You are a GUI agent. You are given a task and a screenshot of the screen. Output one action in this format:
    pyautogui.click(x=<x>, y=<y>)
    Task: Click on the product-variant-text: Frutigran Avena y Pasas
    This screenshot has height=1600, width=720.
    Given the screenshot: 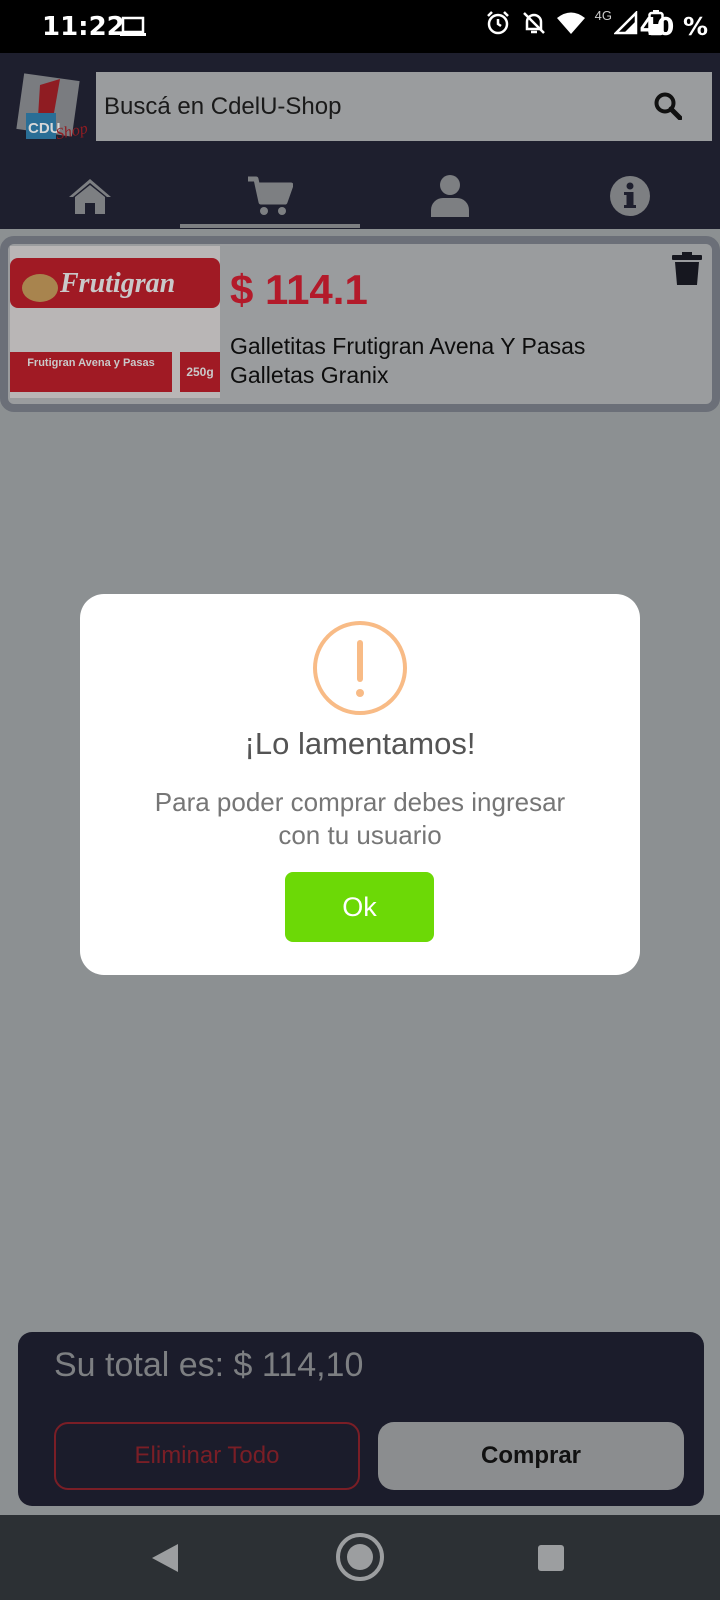 What is the action you would take?
    pyautogui.click(x=91, y=363)
    